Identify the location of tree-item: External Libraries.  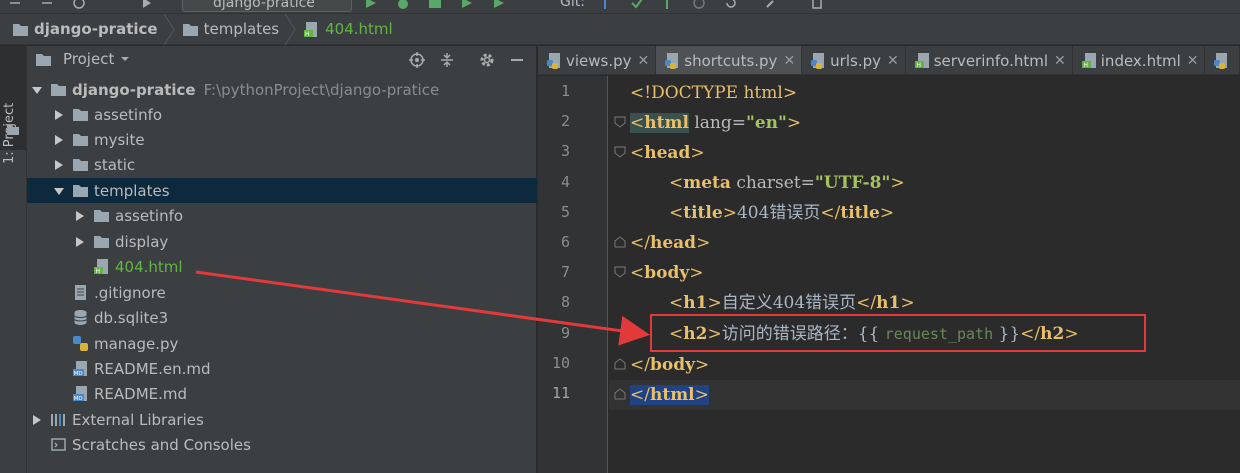
(282, 419).